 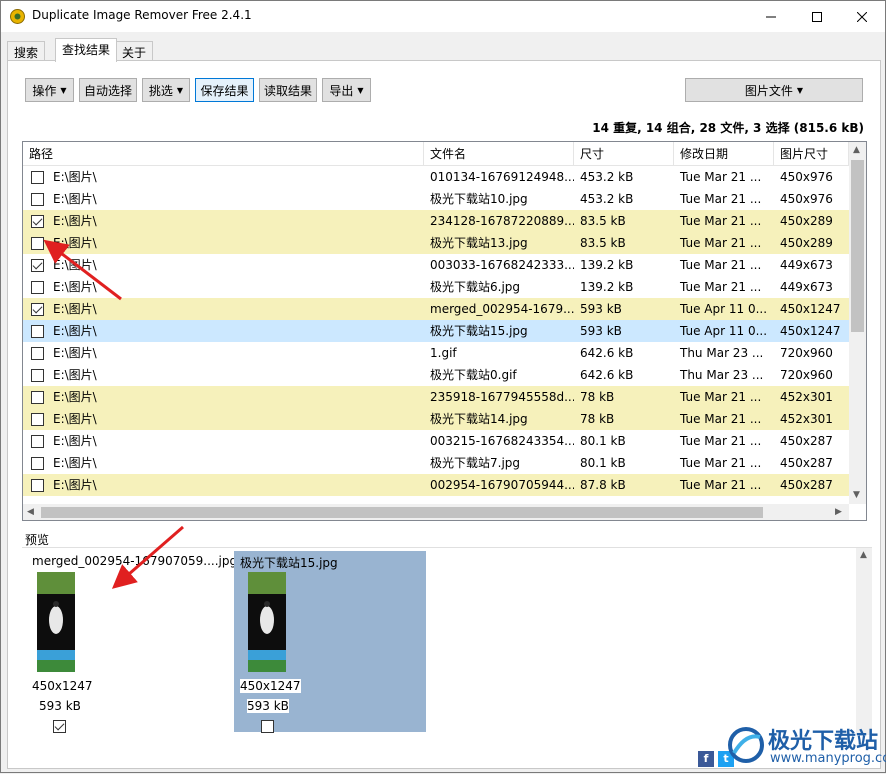 I want to click on annotation-arrows, so click(x=113, y=414).